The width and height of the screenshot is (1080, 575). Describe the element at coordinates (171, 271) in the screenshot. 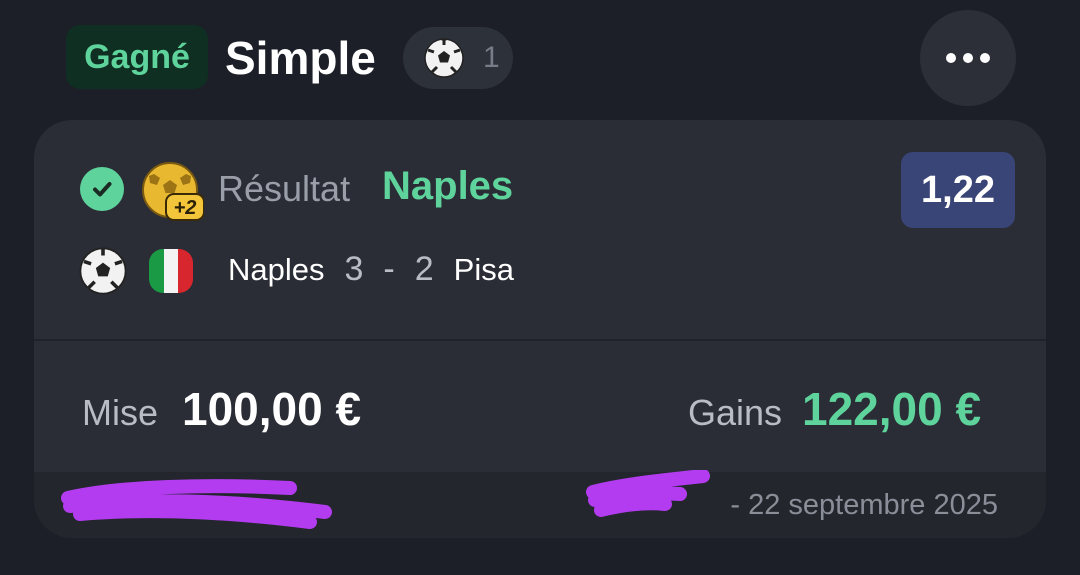

I see `italy-flag-icon` at that location.